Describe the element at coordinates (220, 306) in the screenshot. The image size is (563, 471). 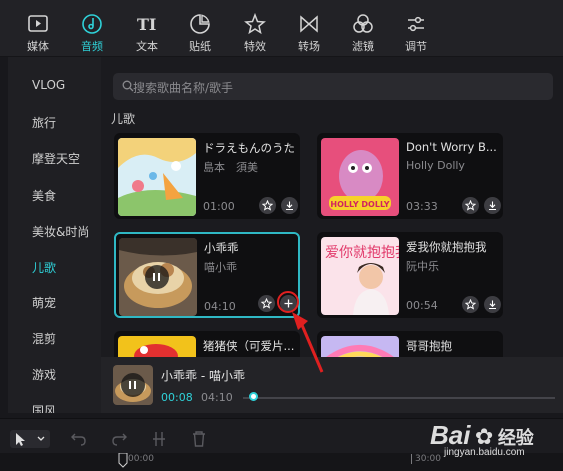
I see `song-duration: 04:10` at that location.